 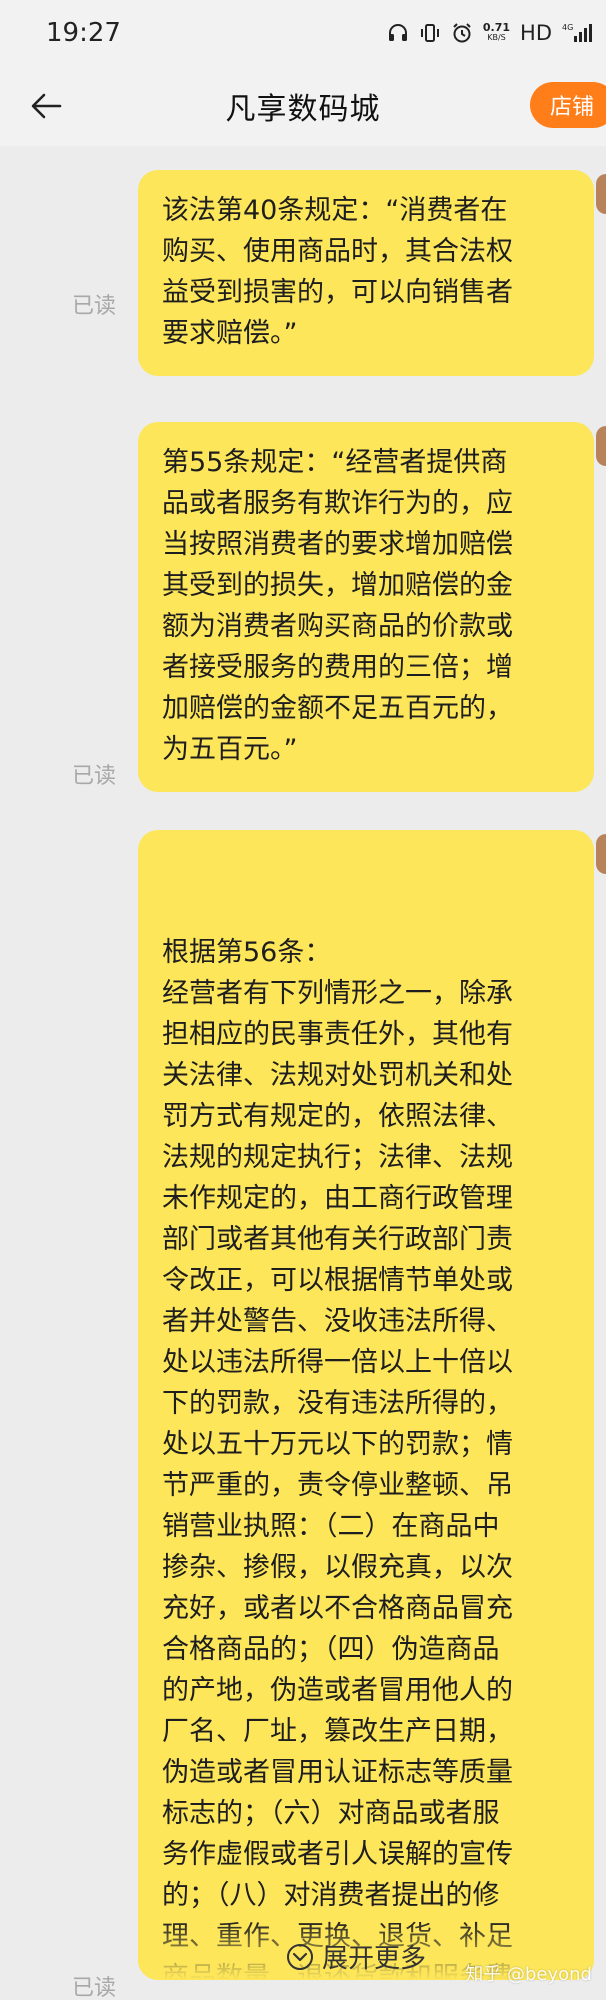 What do you see at coordinates (374, 1959) in the screenshot?
I see `expand-more-label: 展开更多` at bounding box center [374, 1959].